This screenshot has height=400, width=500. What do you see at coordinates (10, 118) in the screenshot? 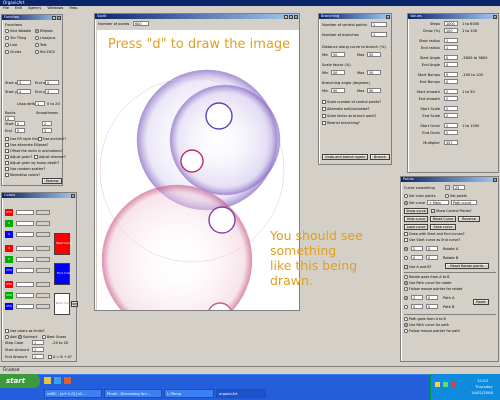
I see `rocks-field: 0` at bounding box center [10, 118].